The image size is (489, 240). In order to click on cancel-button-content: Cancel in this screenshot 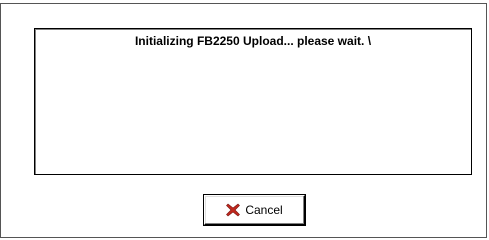, I will do `click(254, 210)`.